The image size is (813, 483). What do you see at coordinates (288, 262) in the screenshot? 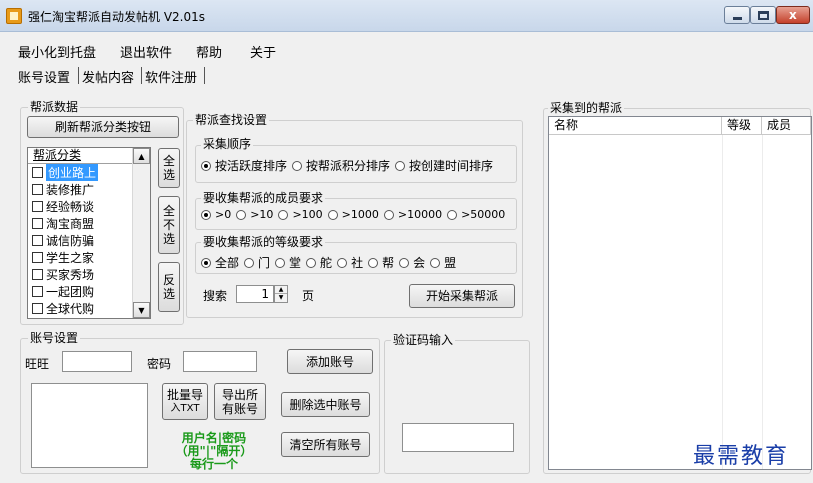
I see `level-option-tang: 堂` at bounding box center [288, 262].